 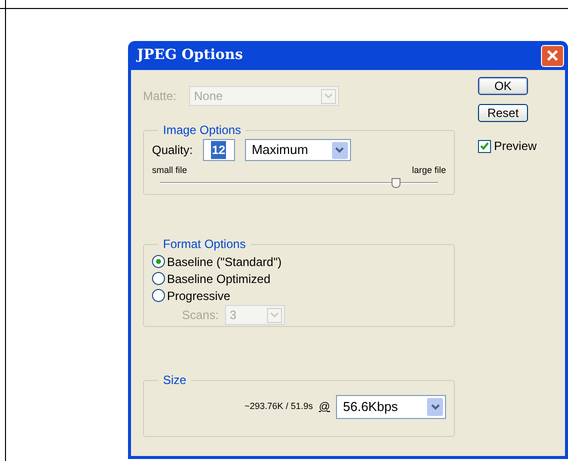 I want to click on quality-field: 12, so click(x=218, y=150).